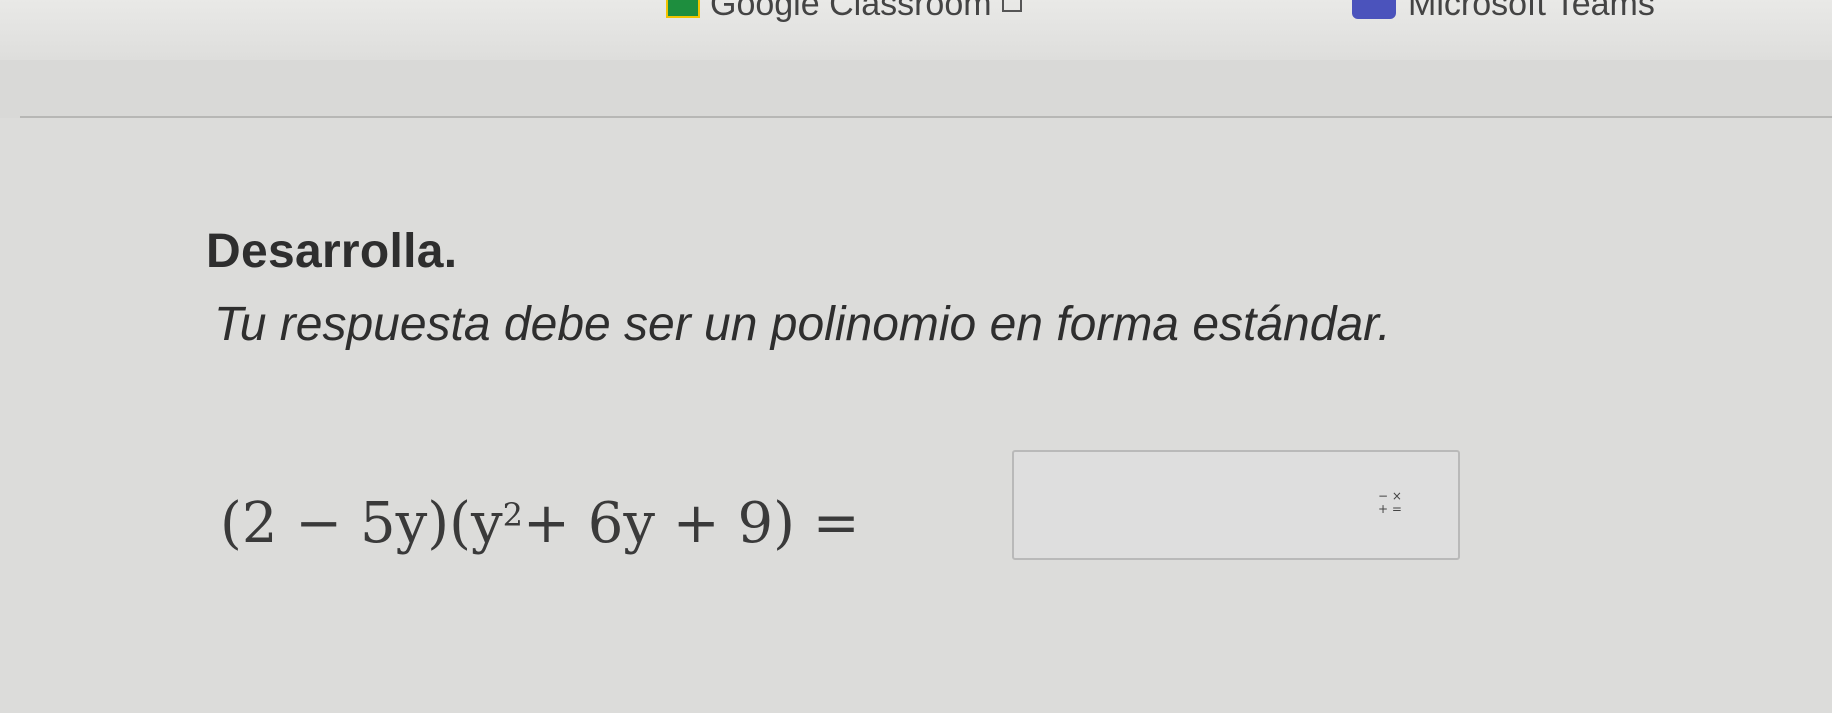 Image resolution: width=1832 pixels, height=713 pixels. I want to click on math-keypad-icon: − × + =, so click(1390, 507).